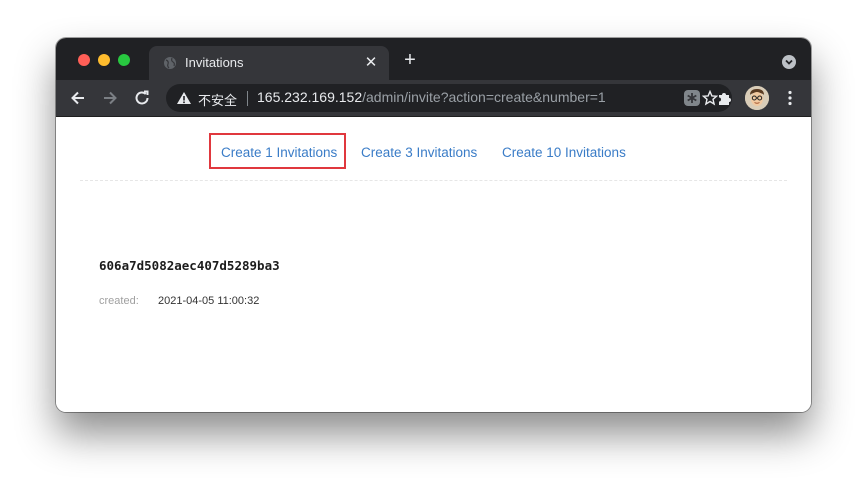 Image resolution: width=867 pixels, height=487 pixels. I want to click on create-10-invitations-link: Create 10 Invitations, so click(564, 152).